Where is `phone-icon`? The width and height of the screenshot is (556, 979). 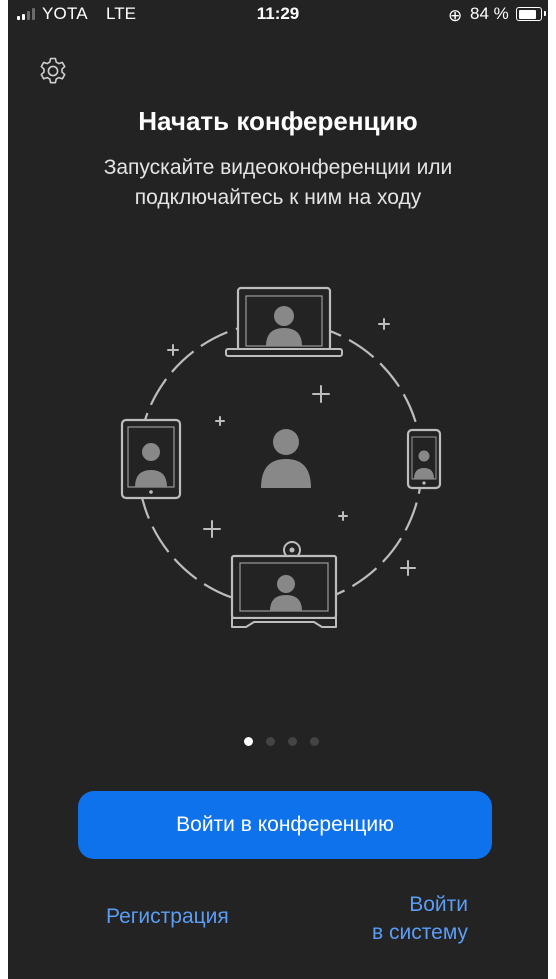 phone-icon is located at coordinates (424, 459).